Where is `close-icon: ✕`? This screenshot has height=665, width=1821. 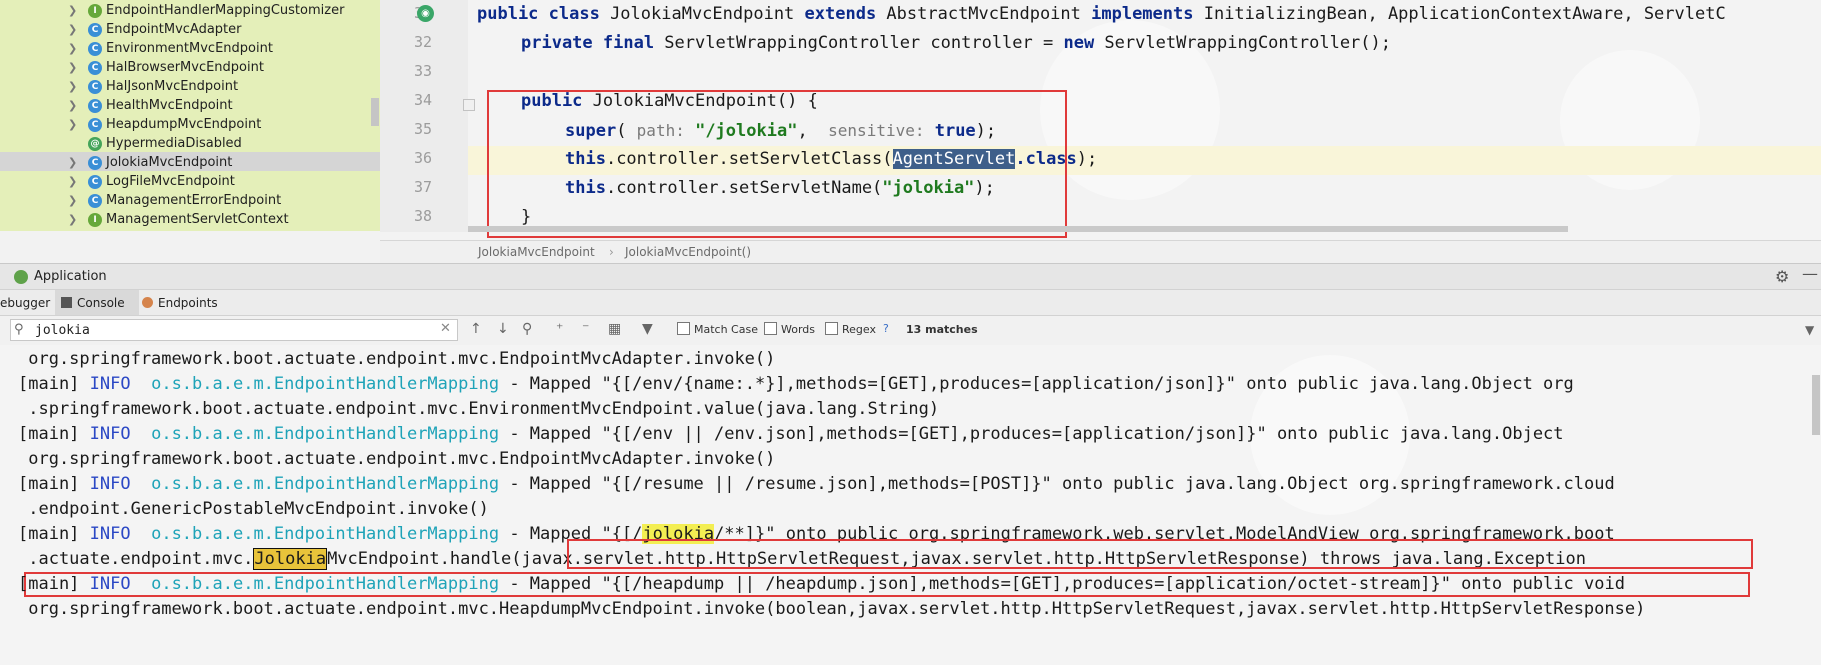
close-icon: ✕ is located at coordinates (445, 328).